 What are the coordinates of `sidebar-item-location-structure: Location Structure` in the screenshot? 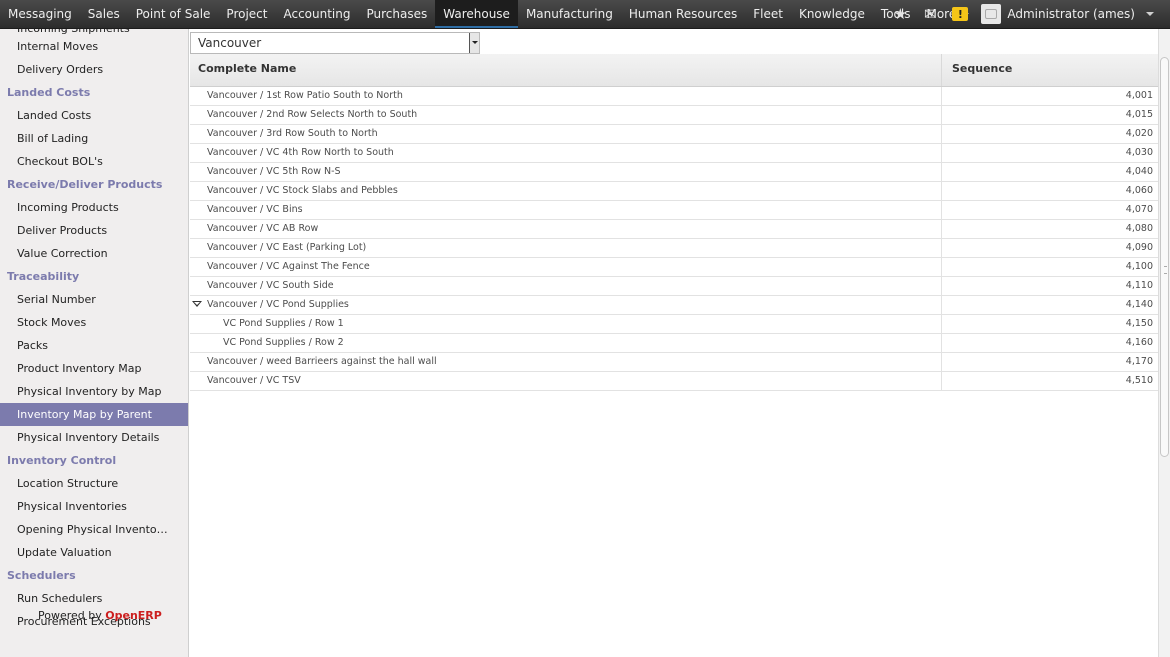 It's located at (94, 483).